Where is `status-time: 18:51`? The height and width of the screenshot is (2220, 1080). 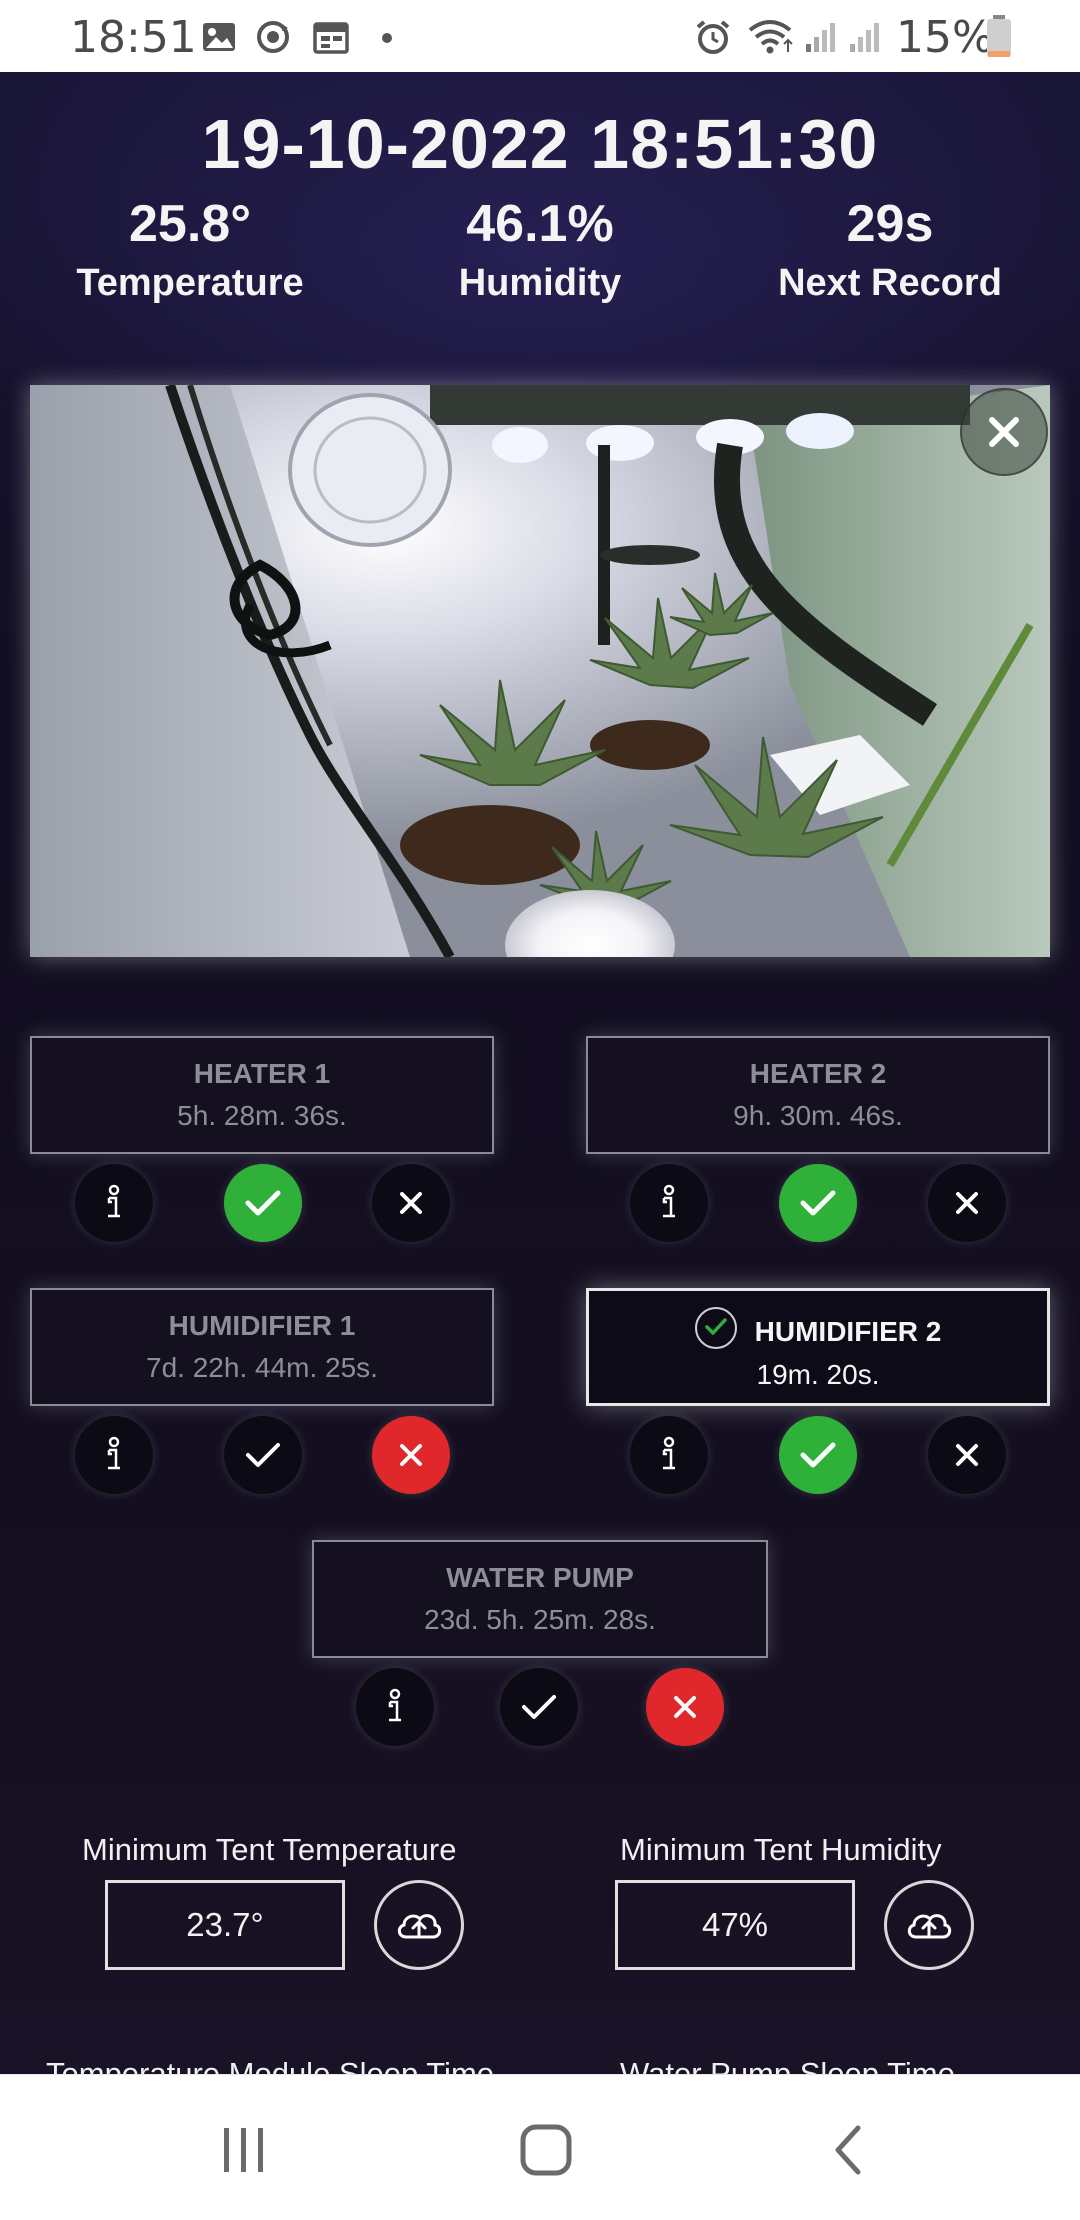
status-time: 18:51 is located at coordinates (133, 37).